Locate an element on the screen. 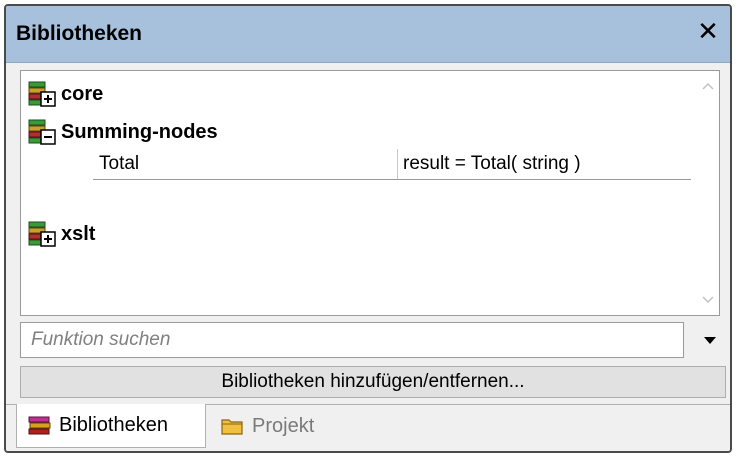  library-name: core is located at coordinates (82, 93).